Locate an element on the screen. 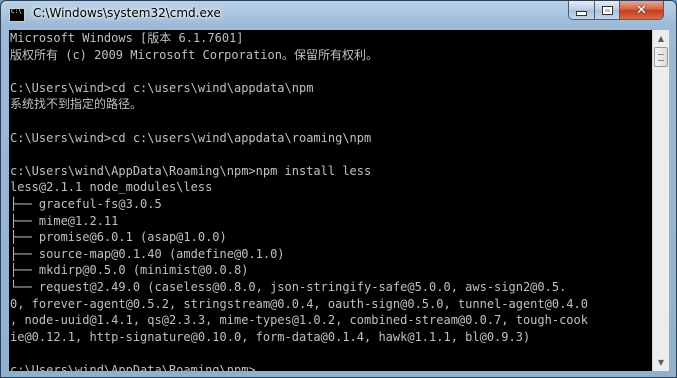 The width and height of the screenshot is (677, 378). cmd-console-icon is located at coordinates (17, 15).